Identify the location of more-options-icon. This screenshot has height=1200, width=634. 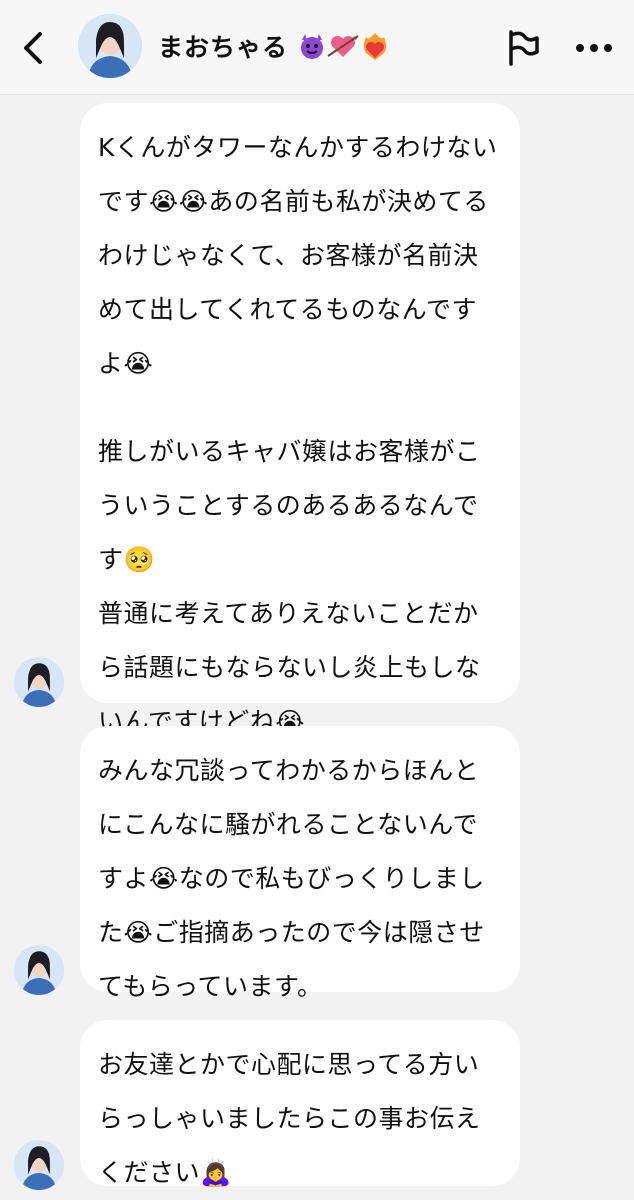
(594, 48).